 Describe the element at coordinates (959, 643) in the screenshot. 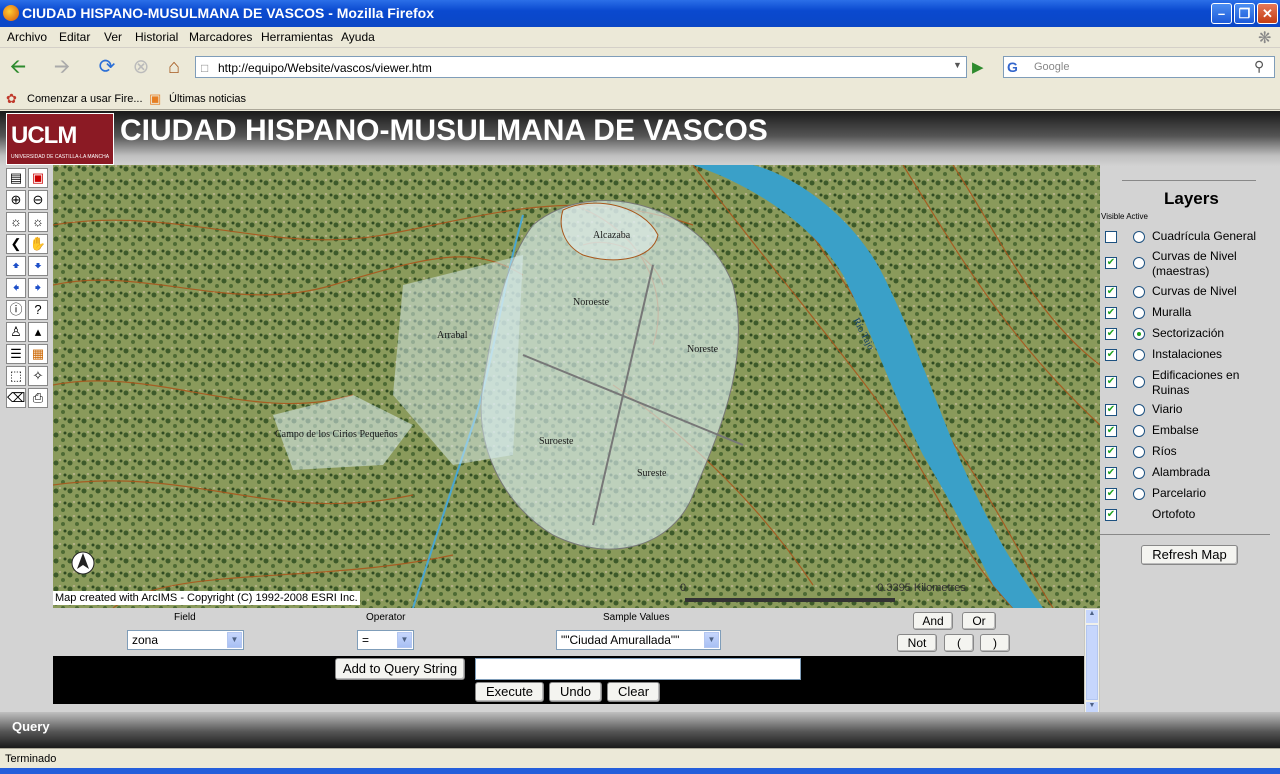

I see `open-paren-button: (` at that location.